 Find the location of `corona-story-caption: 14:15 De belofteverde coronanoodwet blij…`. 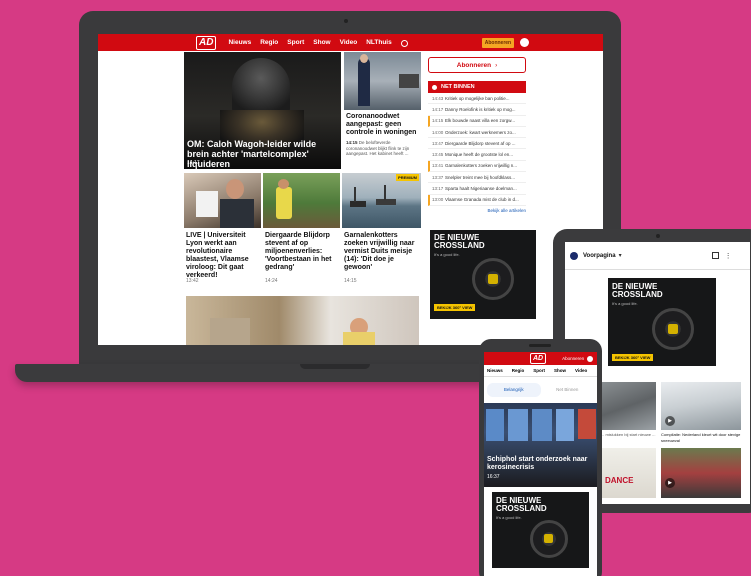

corona-story-caption: 14:15 De belofteverde coronanoodwet blij… is located at coordinates (378, 148).